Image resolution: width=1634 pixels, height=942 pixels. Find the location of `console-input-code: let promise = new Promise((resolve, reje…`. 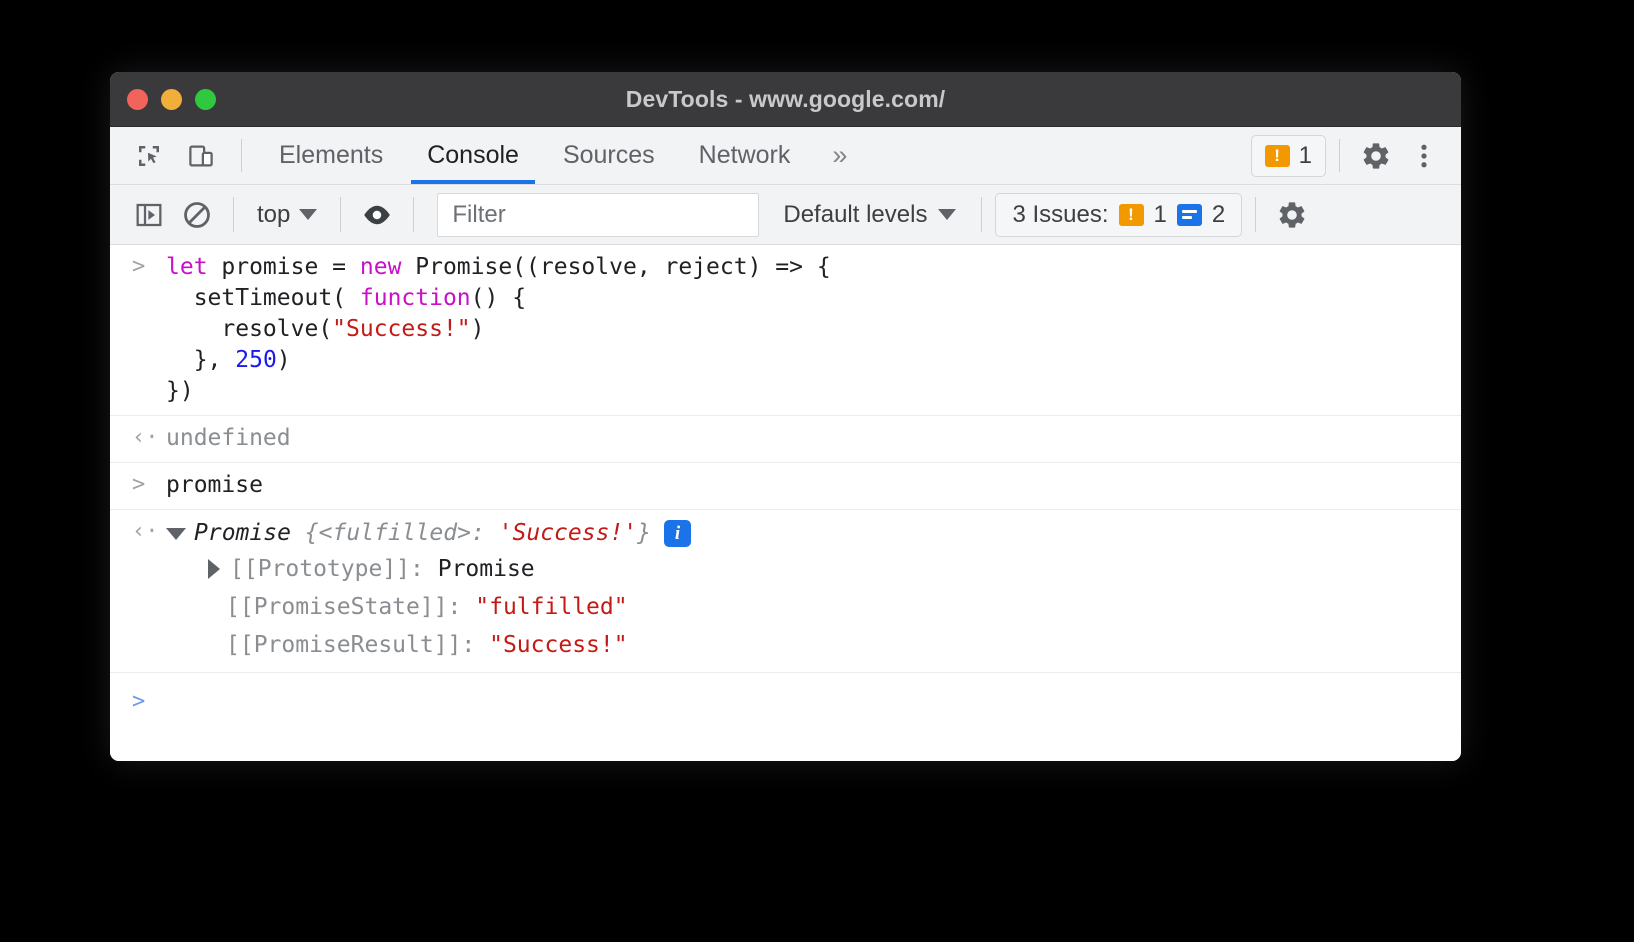

console-input-code: let promise = new Promise((resolve, reje… is located at coordinates (813, 329).